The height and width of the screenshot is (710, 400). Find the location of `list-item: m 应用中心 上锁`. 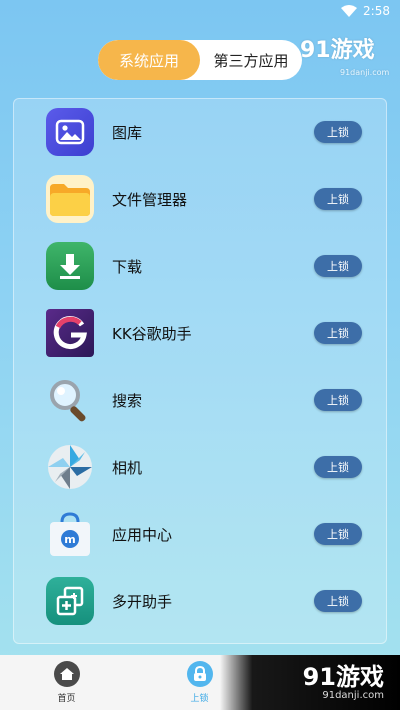

list-item: m 应用中心 上锁 is located at coordinates (201, 534).